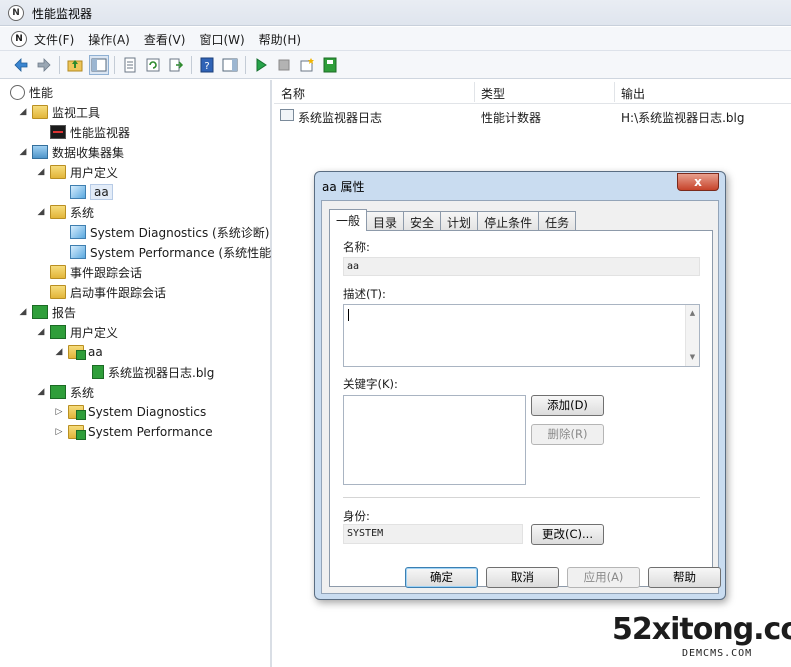 The image size is (791, 667). Describe the element at coordinates (692, 357) in the screenshot. I see `scroll-down-arrow-icon: ▼` at that location.